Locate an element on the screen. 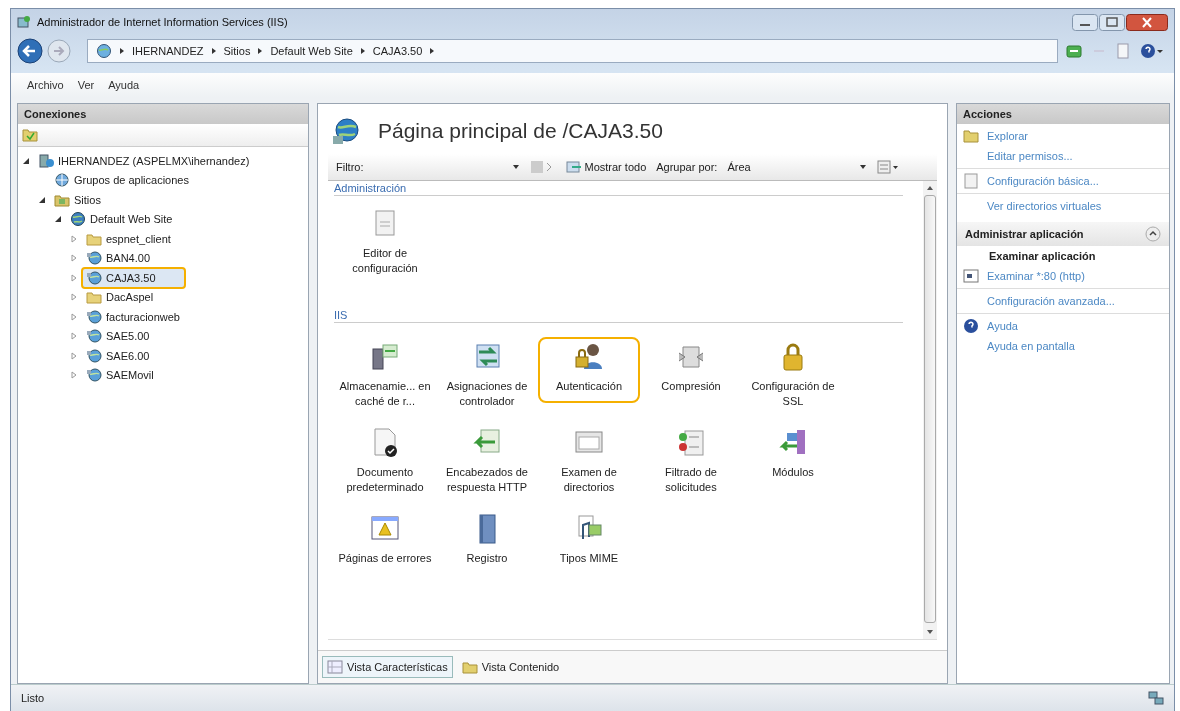  back-icon is located at coordinates (30, 51).